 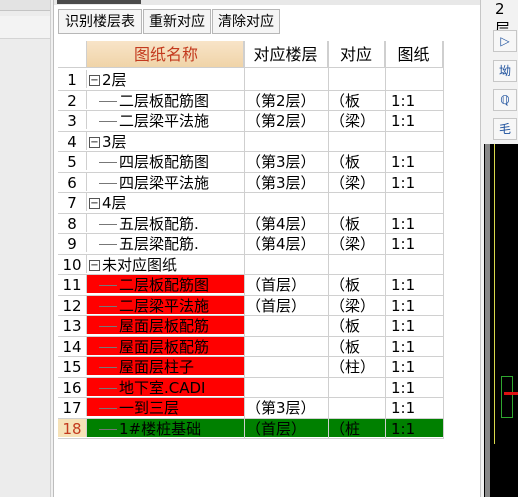 What do you see at coordinates (505, 100) in the screenshot?
I see `query-tool-button: ℚ` at bounding box center [505, 100].